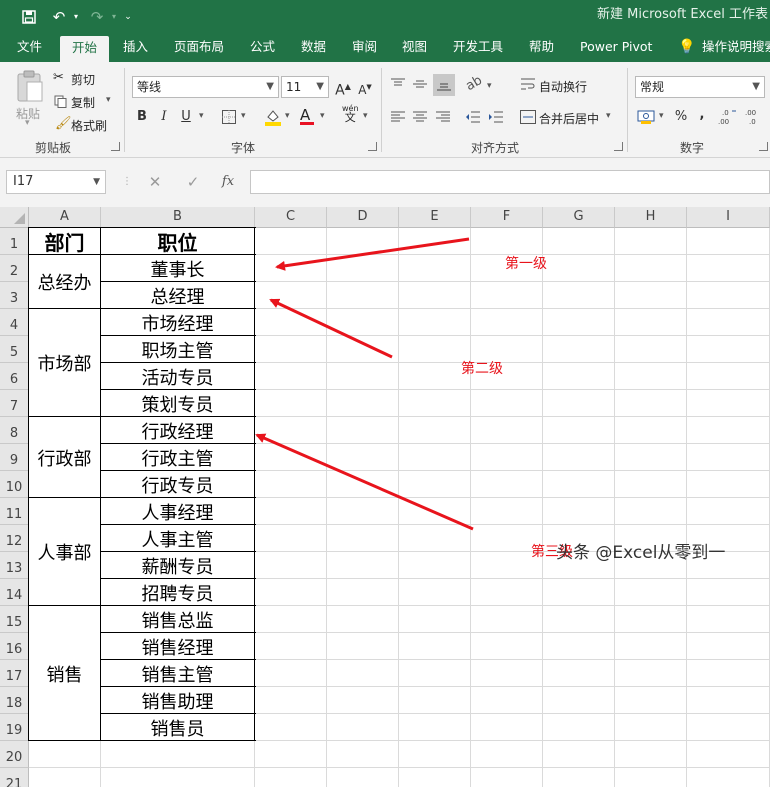 The height and width of the screenshot is (787, 770). I want to click on fill-color-dropdown-icon: ▾, so click(287, 116).